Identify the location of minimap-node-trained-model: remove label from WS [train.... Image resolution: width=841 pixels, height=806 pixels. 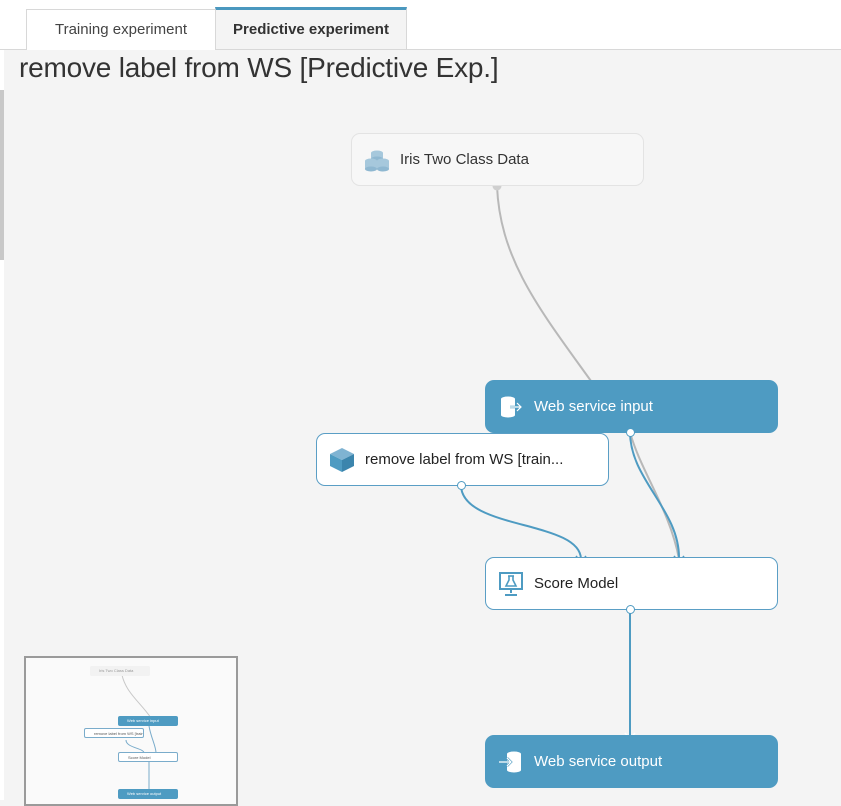
(114, 733).